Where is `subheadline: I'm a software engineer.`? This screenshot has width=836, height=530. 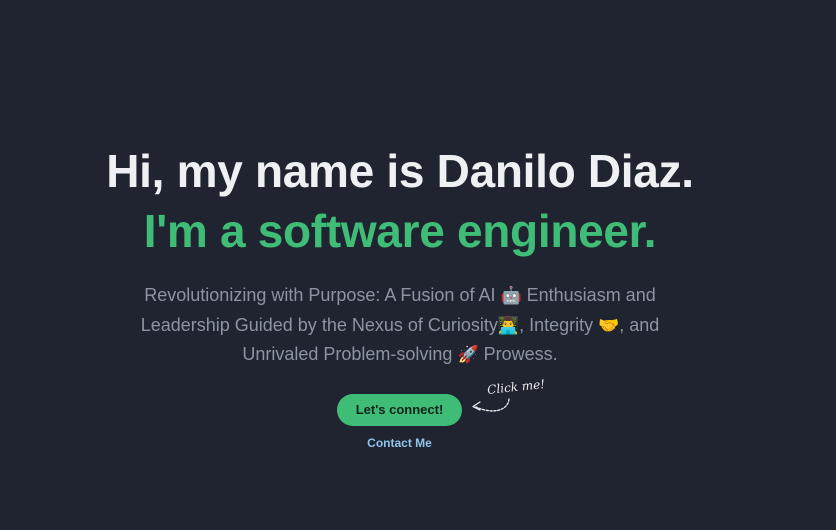 subheadline: I'm a software engineer. is located at coordinates (400, 231).